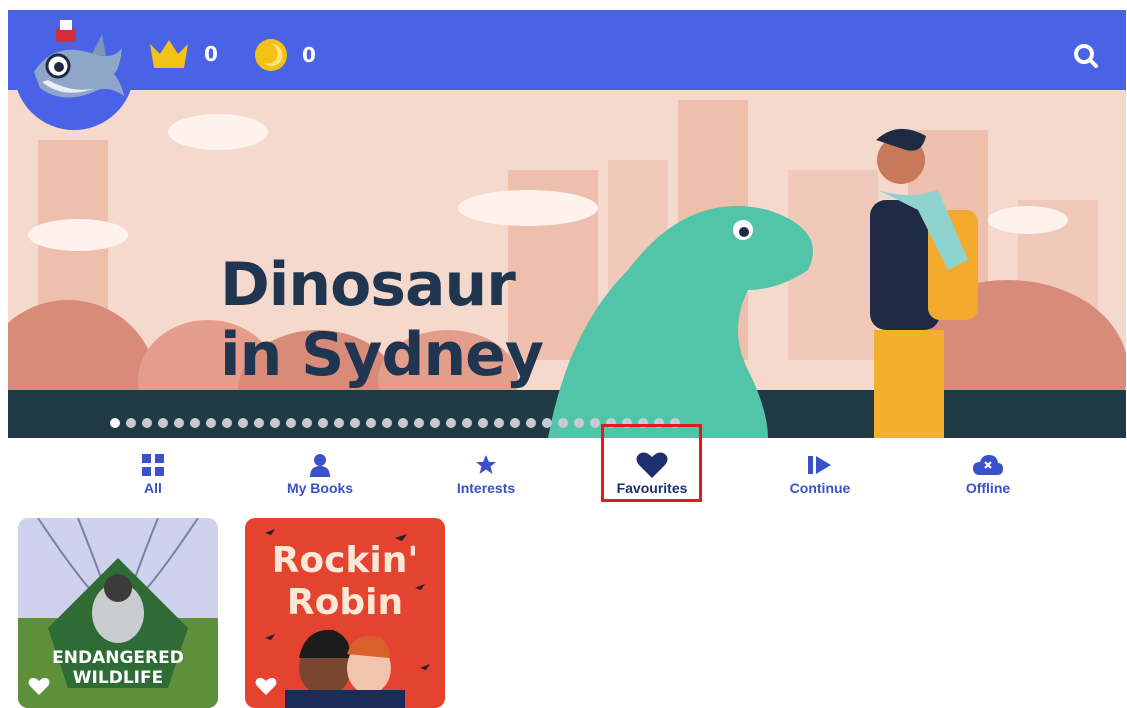  What do you see at coordinates (382, 320) in the screenshot?
I see `banner-title: Dinosaur in Sydney` at bounding box center [382, 320].